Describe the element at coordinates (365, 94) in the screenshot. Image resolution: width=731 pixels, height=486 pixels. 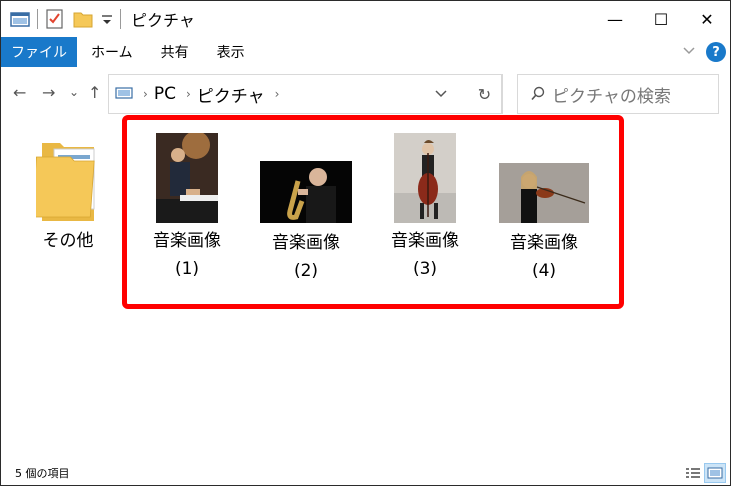
I see `navigation-bar: ← → ⌄ ↑ › PC › ピクチャ › ↻ ピクチャの検索` at that location.